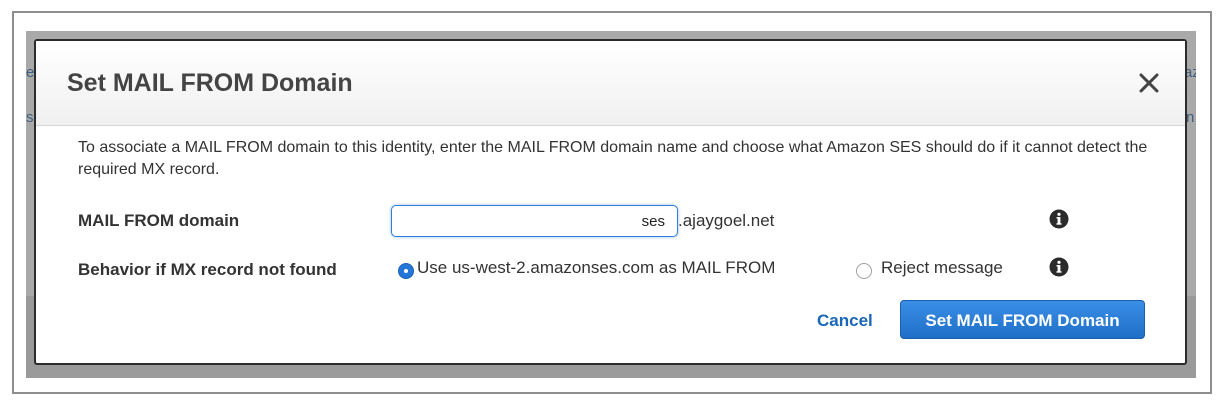 The width and height of the screenshot is (1224, 408). Describe the element at coordinates (406, 271) in the screenshot. I see `radio-use-amazonses` at that location.